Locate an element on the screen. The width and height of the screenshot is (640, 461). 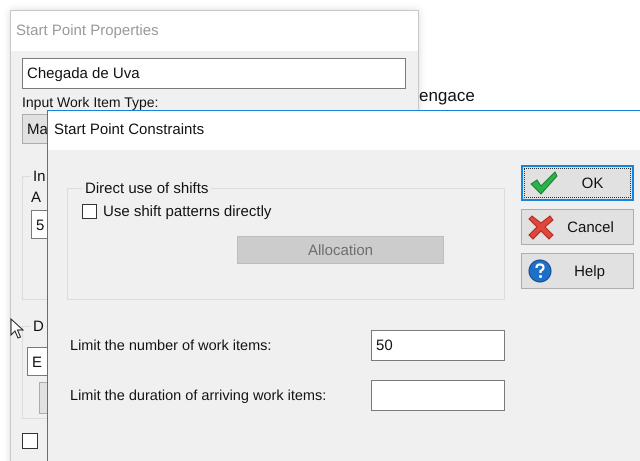
node-label: engace is located at coordinates (447, 96).